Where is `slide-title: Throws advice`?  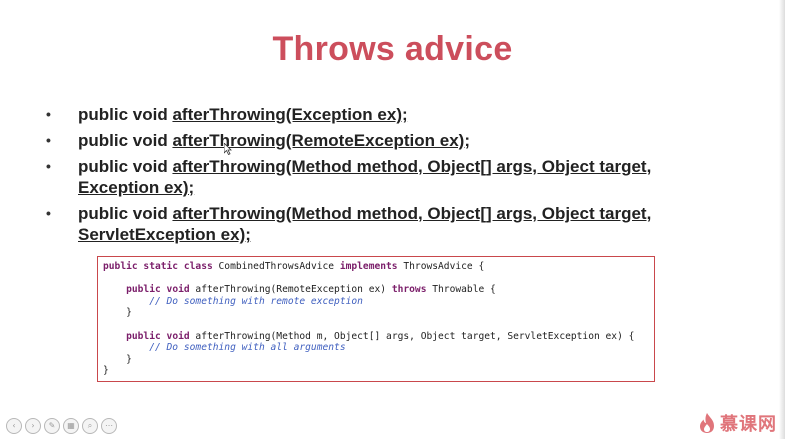 slide-title: Throws advice is located at coordinates (392, 49).